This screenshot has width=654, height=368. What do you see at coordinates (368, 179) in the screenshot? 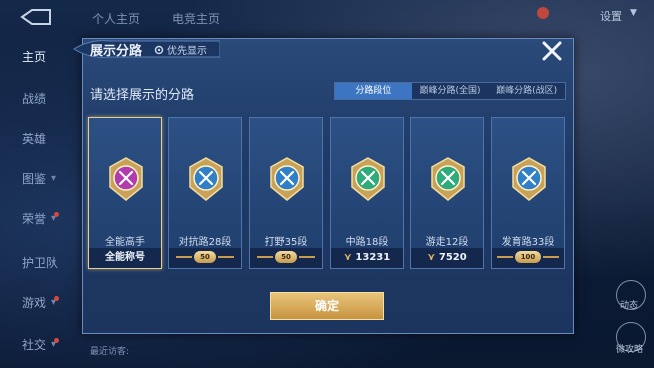
I see `mid-lane-icon` at bounding box center [368, 179].